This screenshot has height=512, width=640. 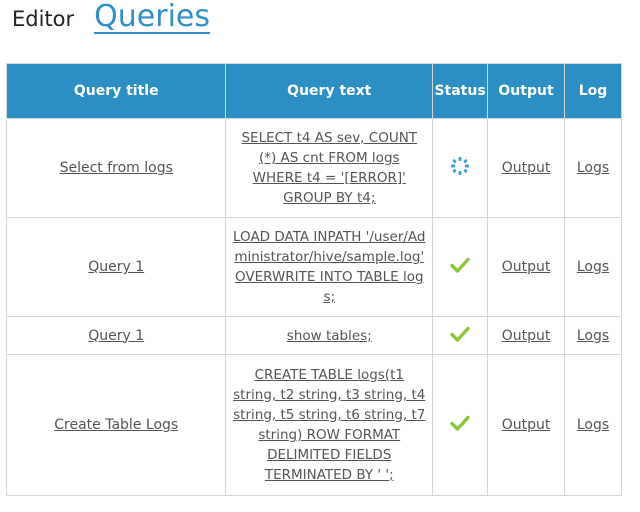 I want to click on table-row: Query 1 show tables; Output Logs, so click(x=313, y=335).